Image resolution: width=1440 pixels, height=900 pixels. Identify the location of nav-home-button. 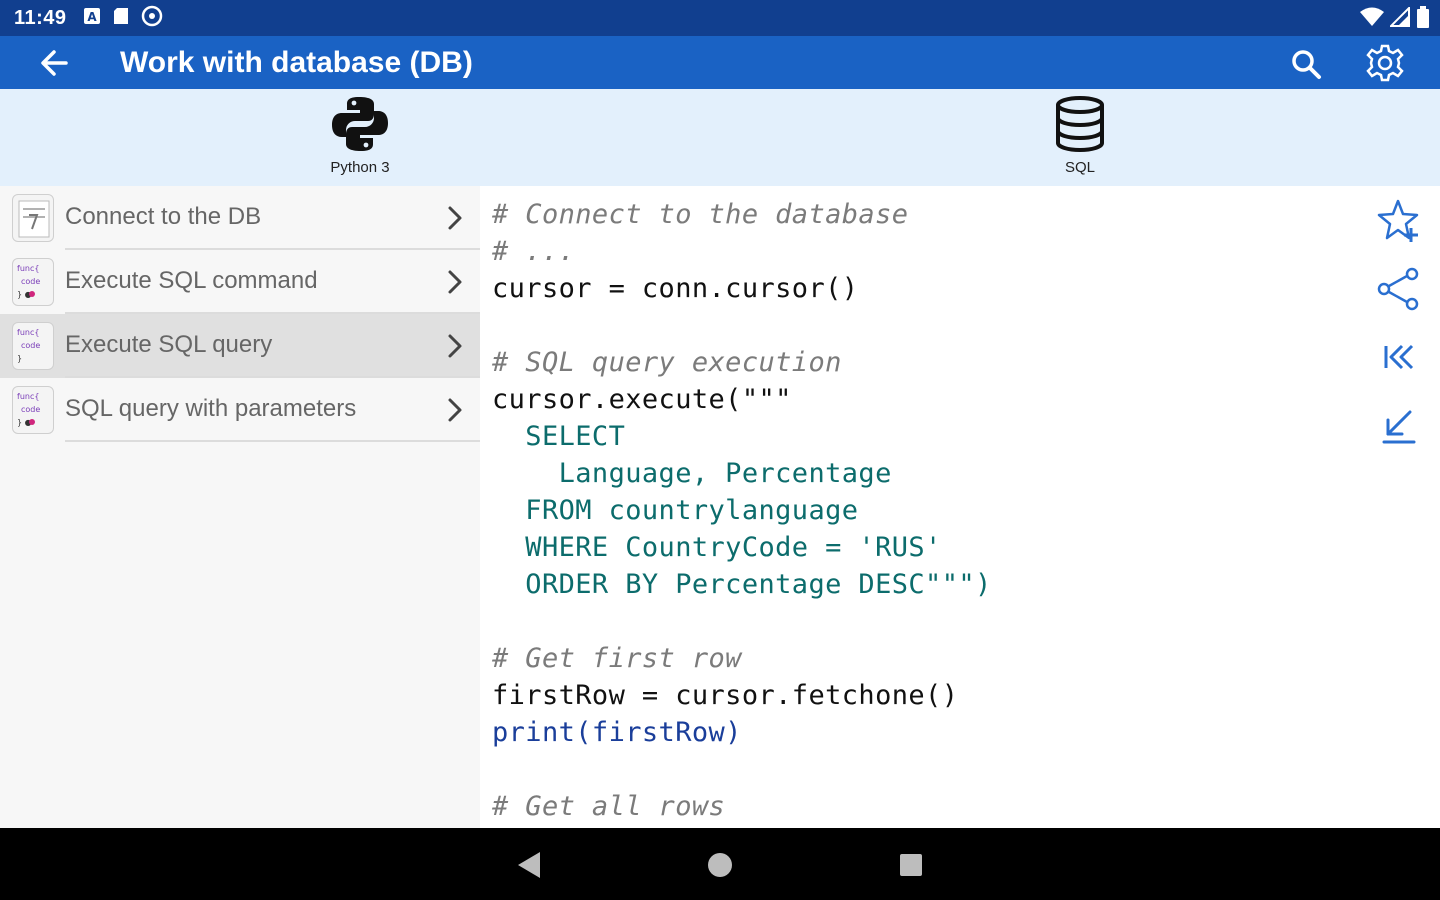
(720, 865).